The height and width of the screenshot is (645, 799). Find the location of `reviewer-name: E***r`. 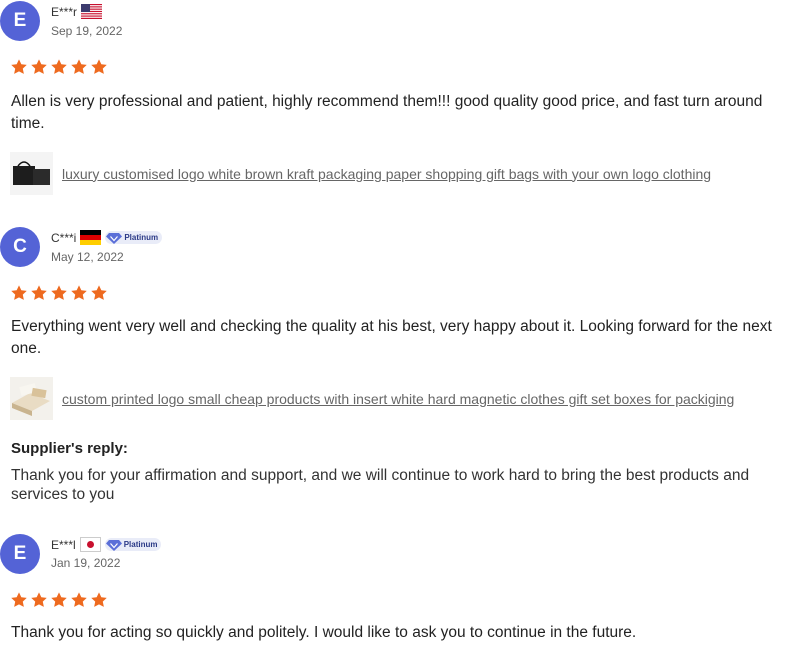

reviewer-name: E***r is located at coordinates (64, 11).